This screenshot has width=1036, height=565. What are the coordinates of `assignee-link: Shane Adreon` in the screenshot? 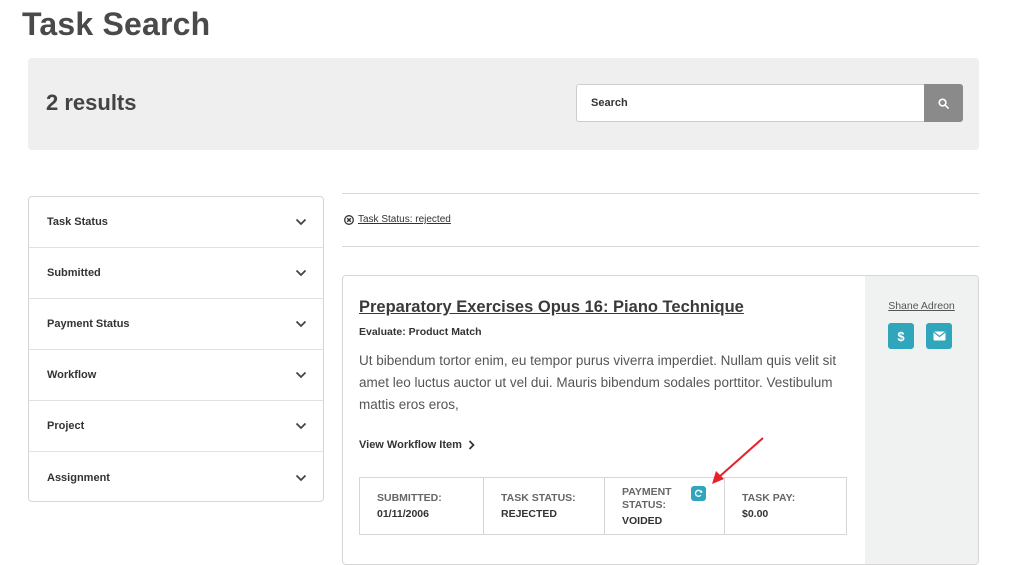 It's located at (921, 306).